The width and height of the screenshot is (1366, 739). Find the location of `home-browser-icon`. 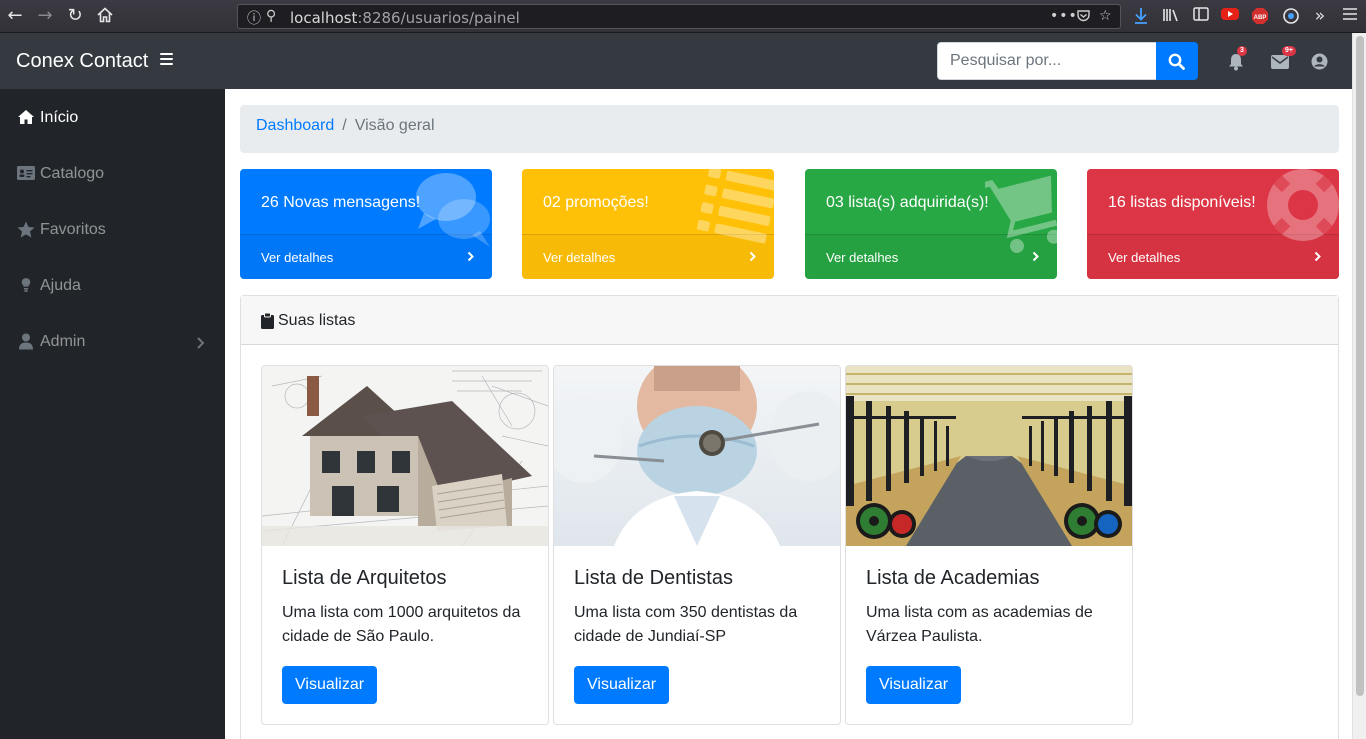

home-browser-icon is located at coordinates (105, 16).